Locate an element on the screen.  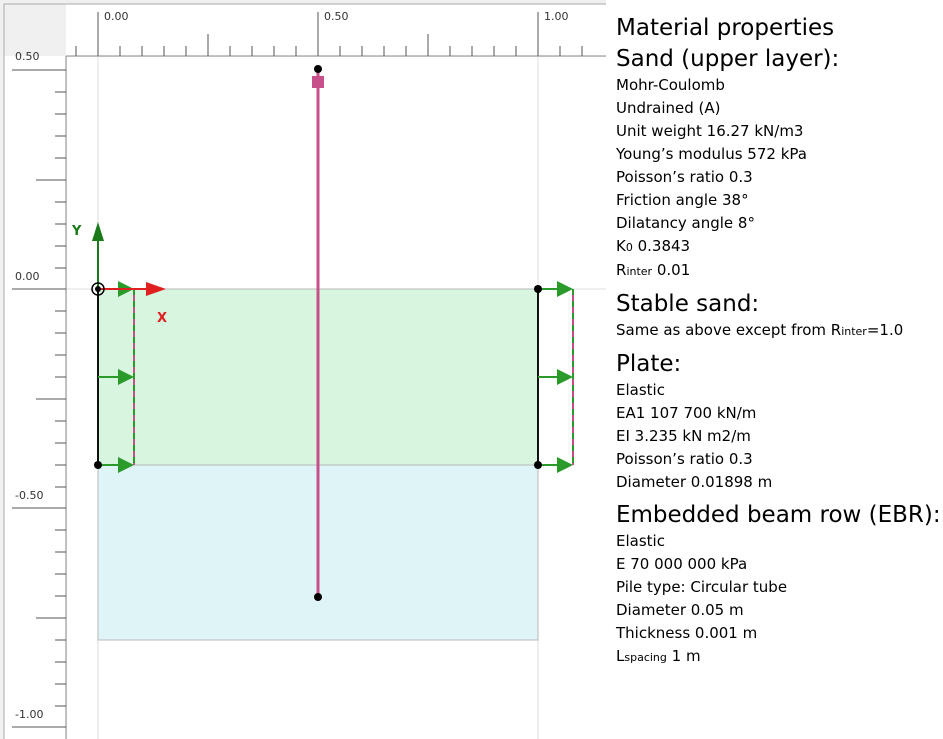
sand-dilatancy-angle: Dilatancy angle 8° is located at coordinates (685, 223).